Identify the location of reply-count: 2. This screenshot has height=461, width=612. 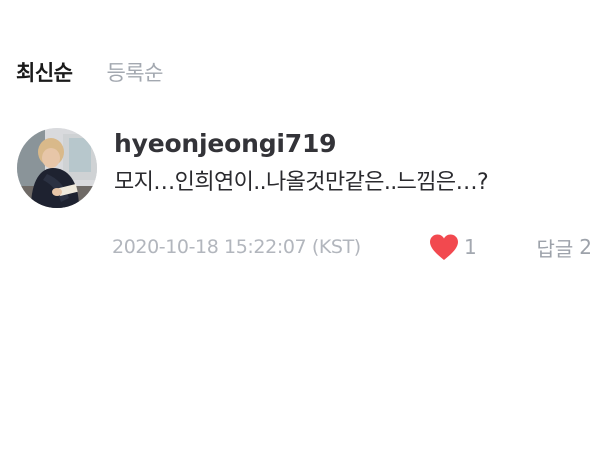
(585, 247).